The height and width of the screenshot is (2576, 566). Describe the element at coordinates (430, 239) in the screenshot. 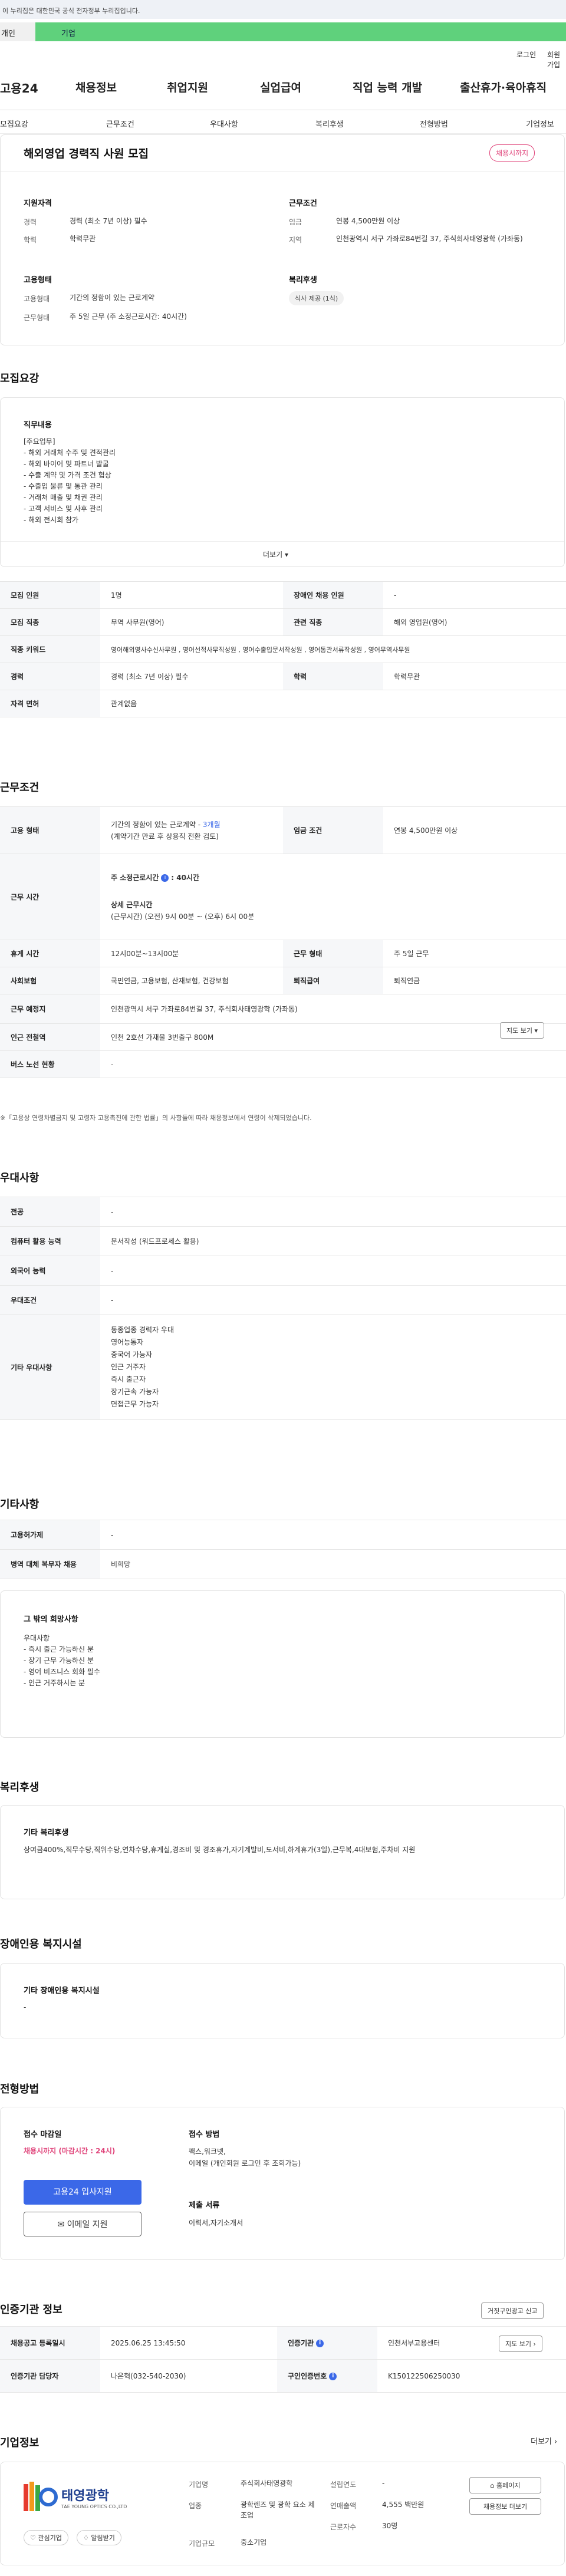

I see `location-value: 인천광역시 서구 가좌로84번길 37, 주식회사태영광학 (가좌동)` at that location.